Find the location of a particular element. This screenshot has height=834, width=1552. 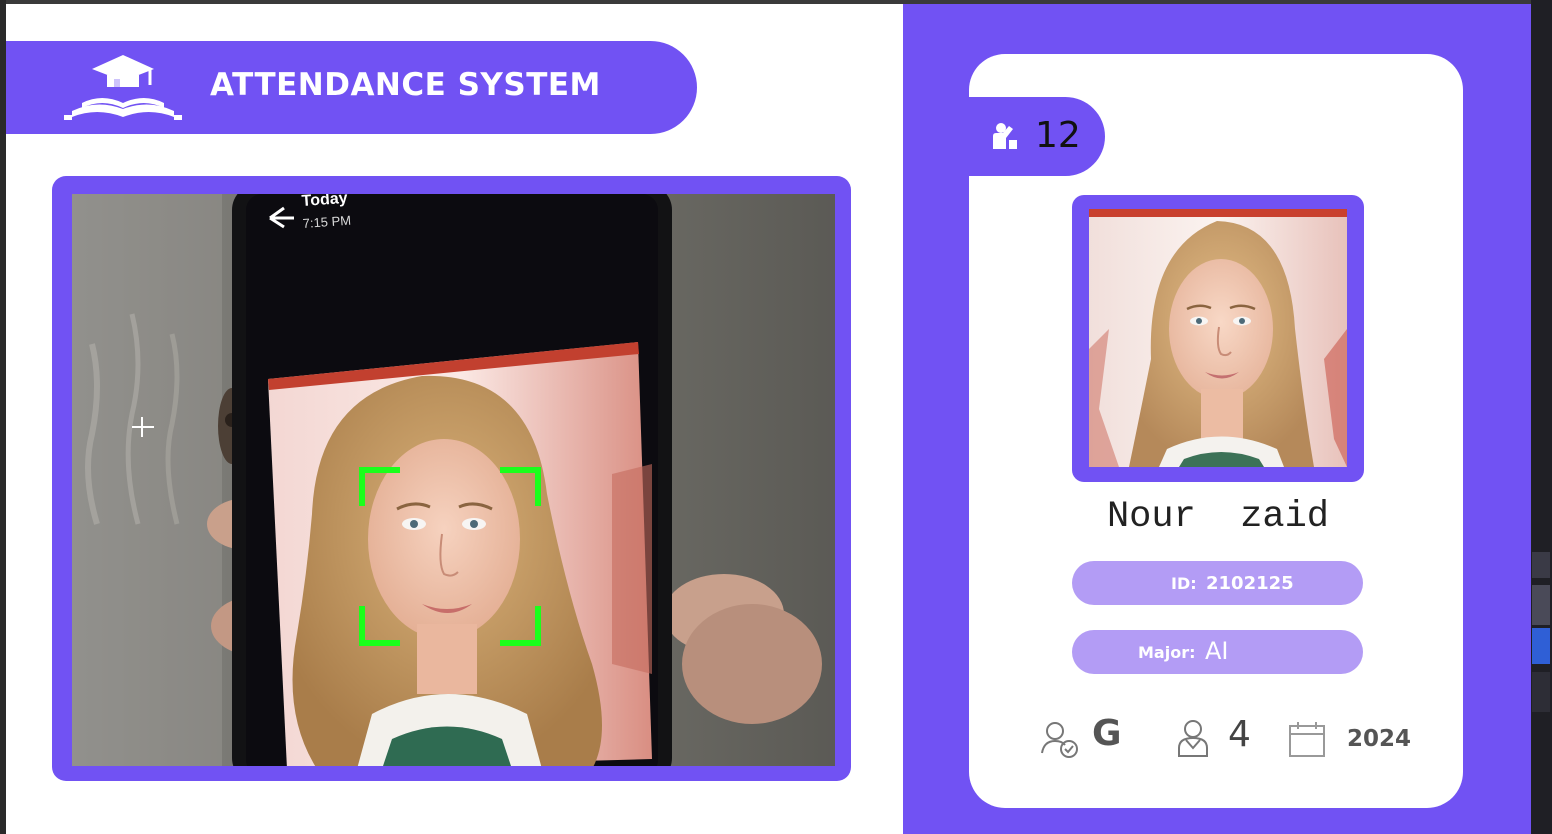

attendance-count: 12 is located at coordinates (1058, 135).